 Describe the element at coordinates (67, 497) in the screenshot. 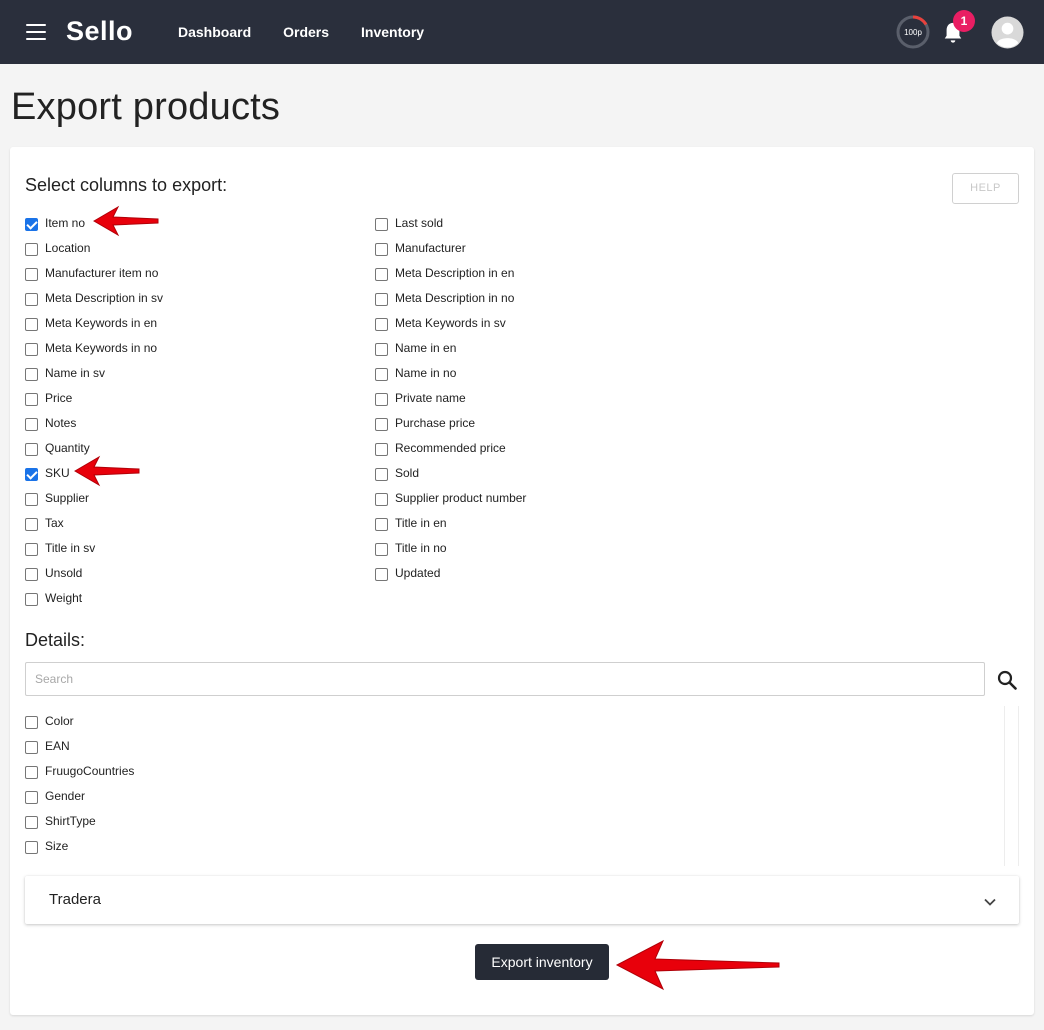

I see `checkbox-label: Supplier` at that location.